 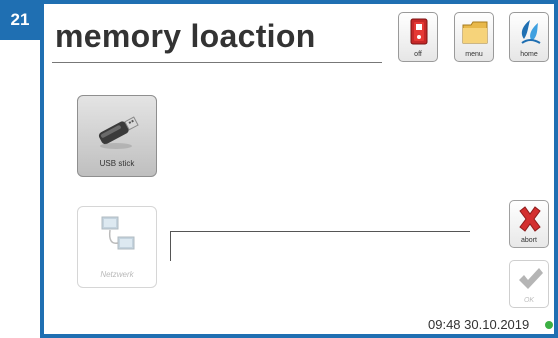 I want to click on home-button: home, so click(x=529, y=37).